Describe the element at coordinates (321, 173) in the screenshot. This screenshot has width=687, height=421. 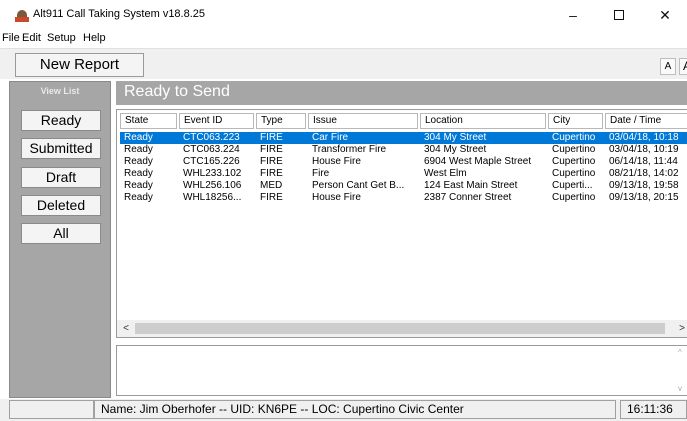
I see `cell-issue: Fire` at that location.